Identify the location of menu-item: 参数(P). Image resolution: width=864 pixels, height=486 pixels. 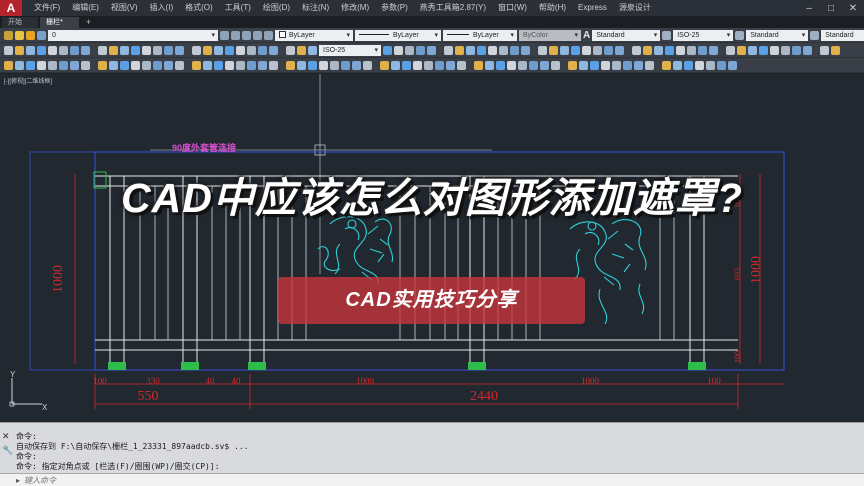
(394, 8).